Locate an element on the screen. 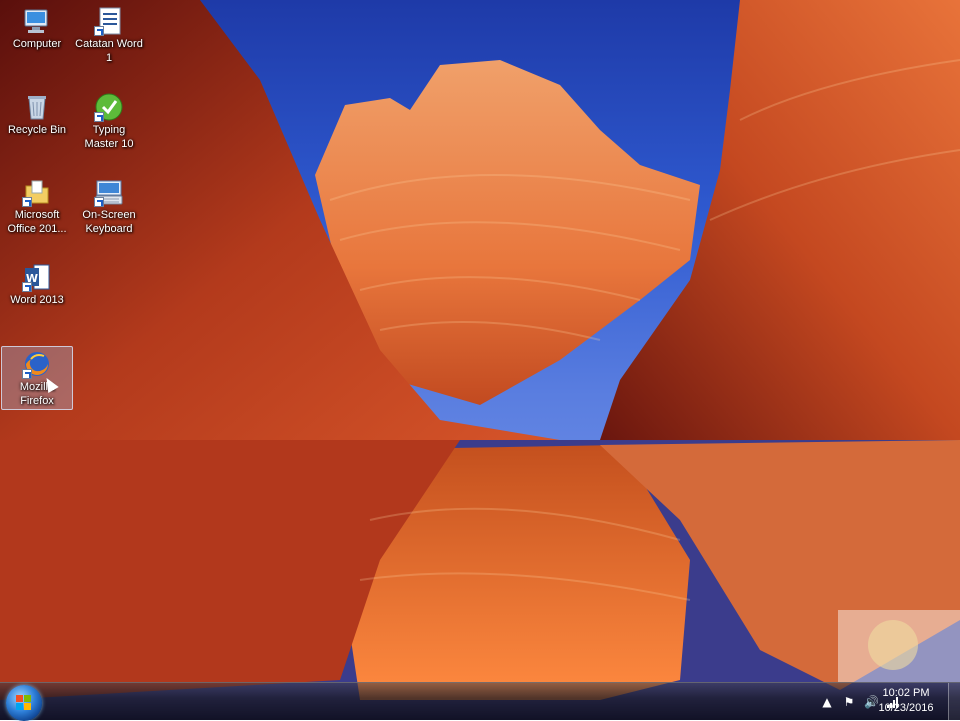 Image resolution: width=960 pixels, height=721 pixels. taskbar: ▲ ⚑ 🔊 10:02 PM 10/23/2016 is located at coordinates (480, 701).